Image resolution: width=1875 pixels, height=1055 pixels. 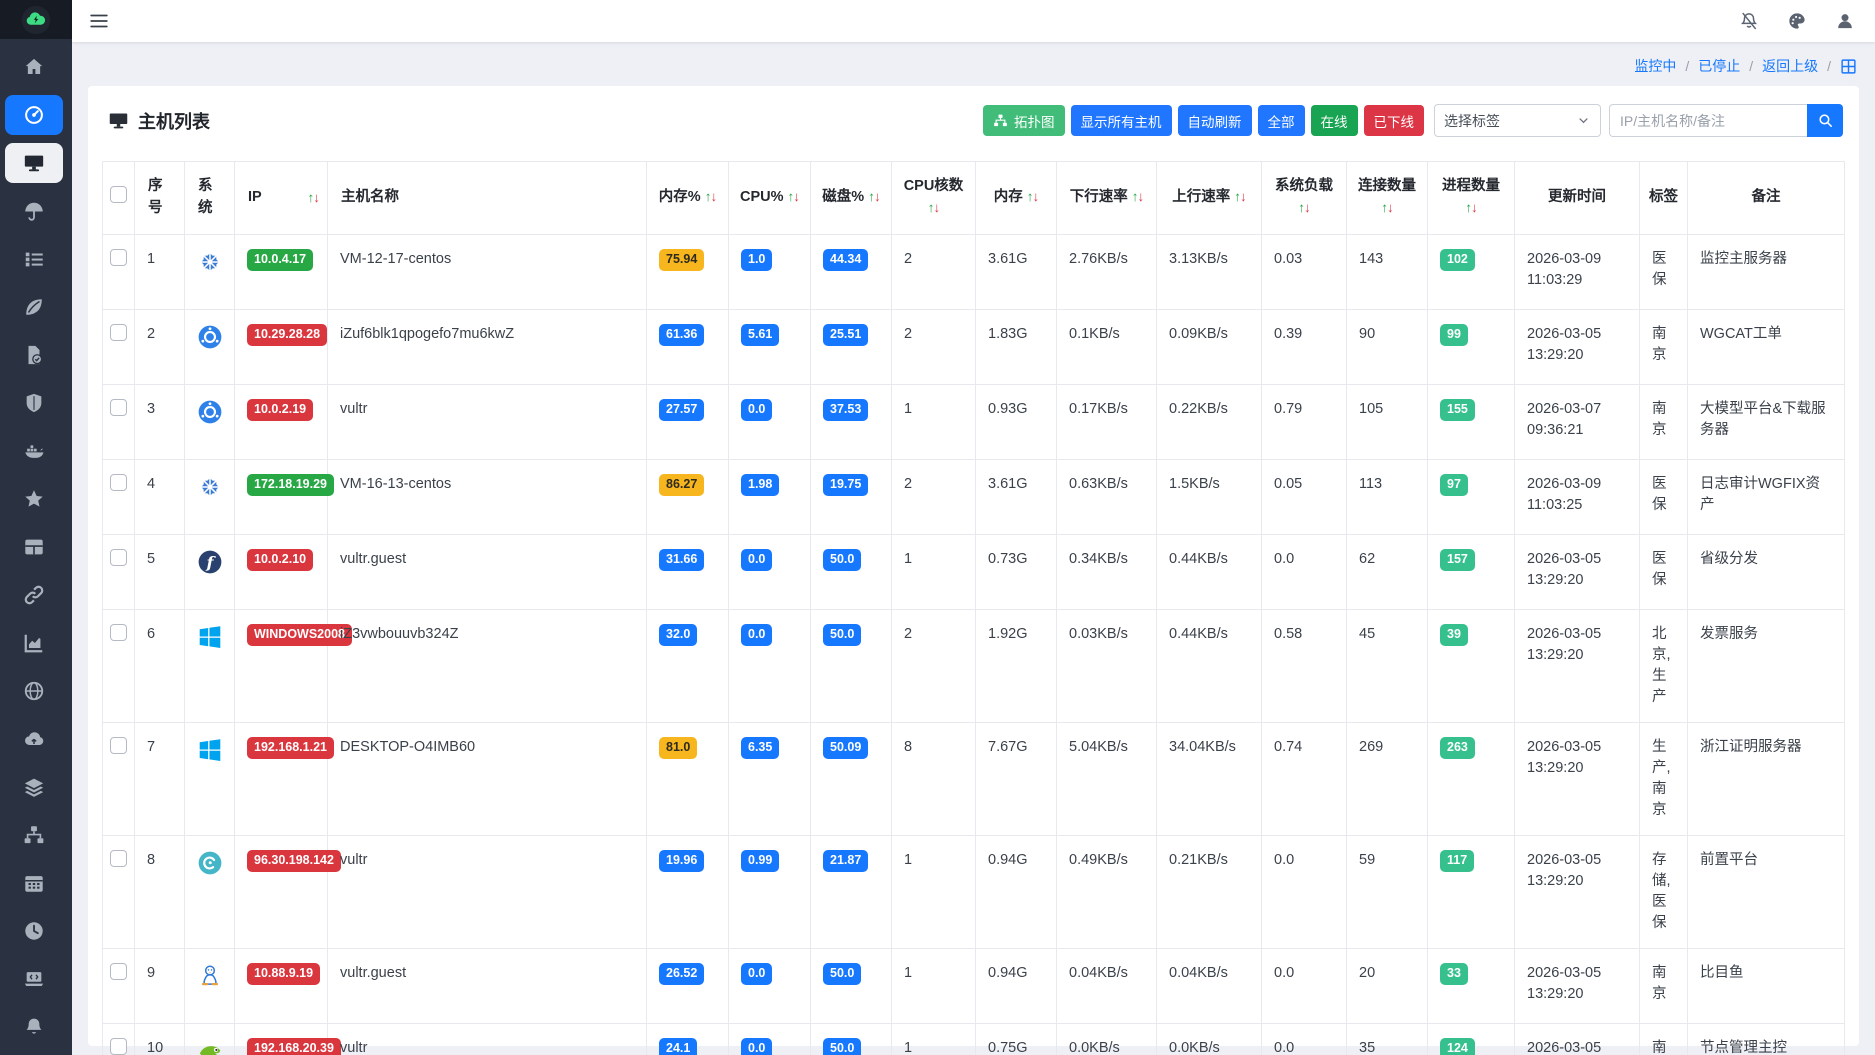 What do you see at coordinates (1655, 66) in the screenshot?
I see `breadcrumb-link: 监控中` at bounding box center [1655, 66].